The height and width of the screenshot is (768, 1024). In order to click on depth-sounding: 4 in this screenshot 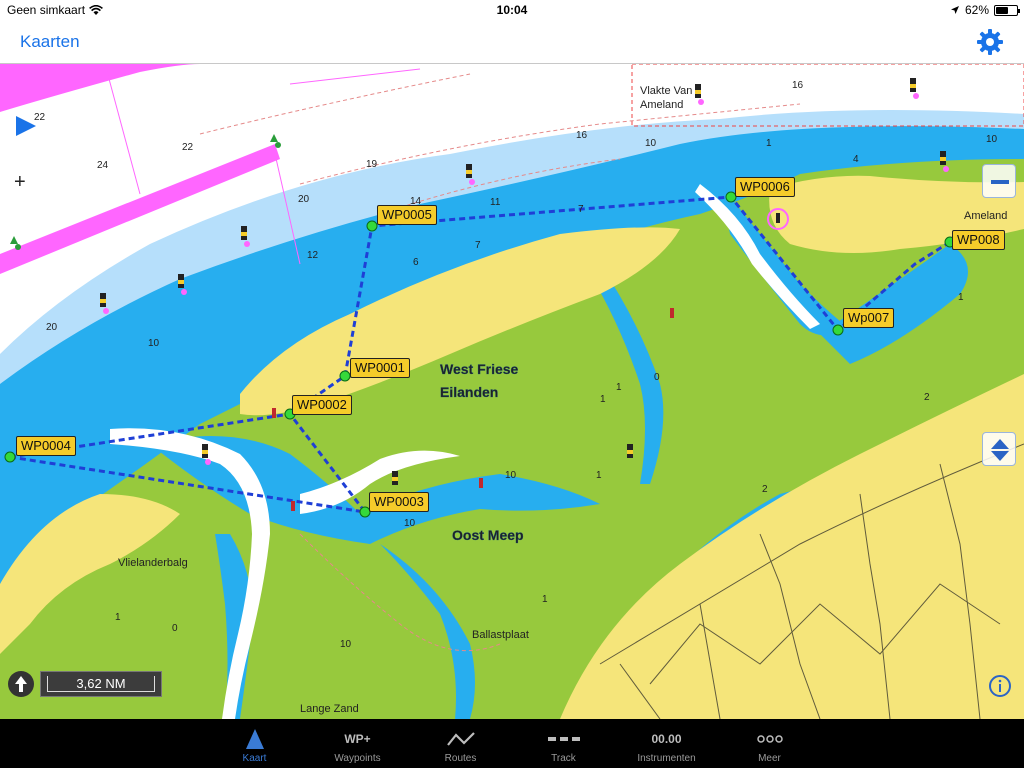, I will do `click(856, 159)`.